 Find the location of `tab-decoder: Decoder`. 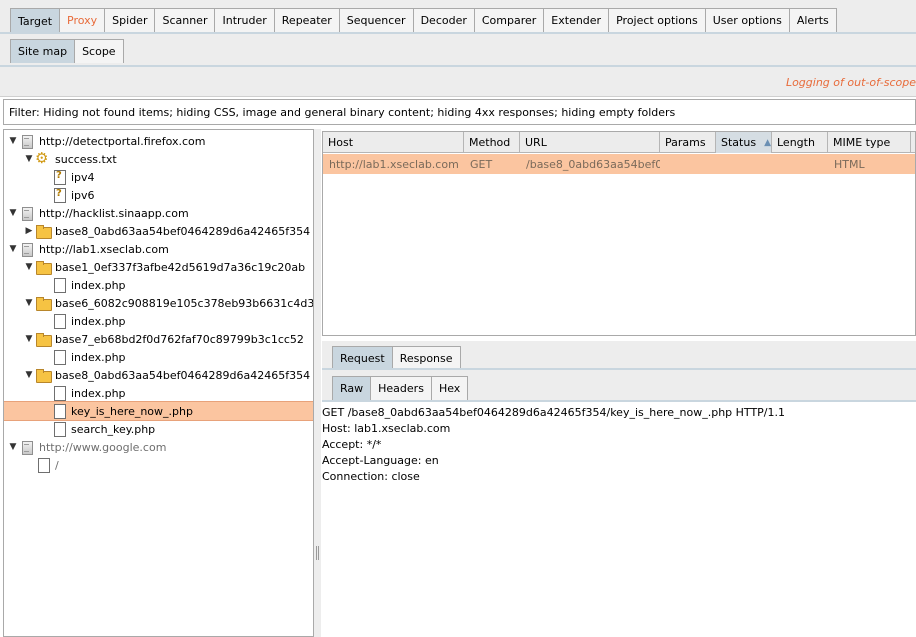

tab-decoder: Decoder is located at coordinates (443, 20).